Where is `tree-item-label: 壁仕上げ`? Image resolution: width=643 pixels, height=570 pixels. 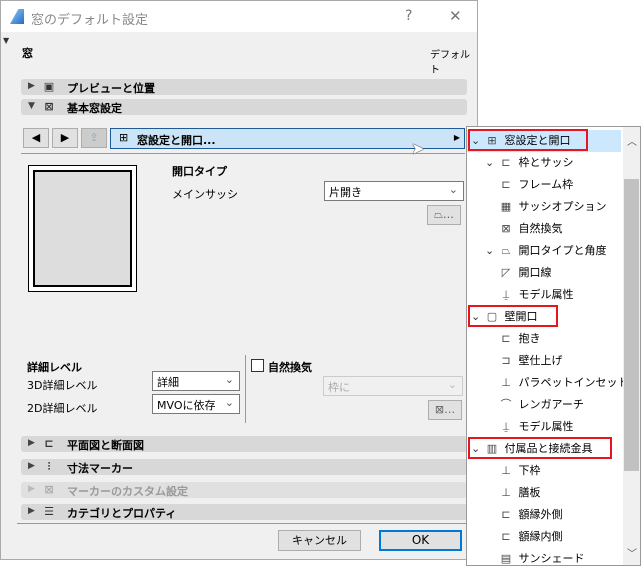
tree-item-label: 壁仕上げ is located at coordinates (540, 360).